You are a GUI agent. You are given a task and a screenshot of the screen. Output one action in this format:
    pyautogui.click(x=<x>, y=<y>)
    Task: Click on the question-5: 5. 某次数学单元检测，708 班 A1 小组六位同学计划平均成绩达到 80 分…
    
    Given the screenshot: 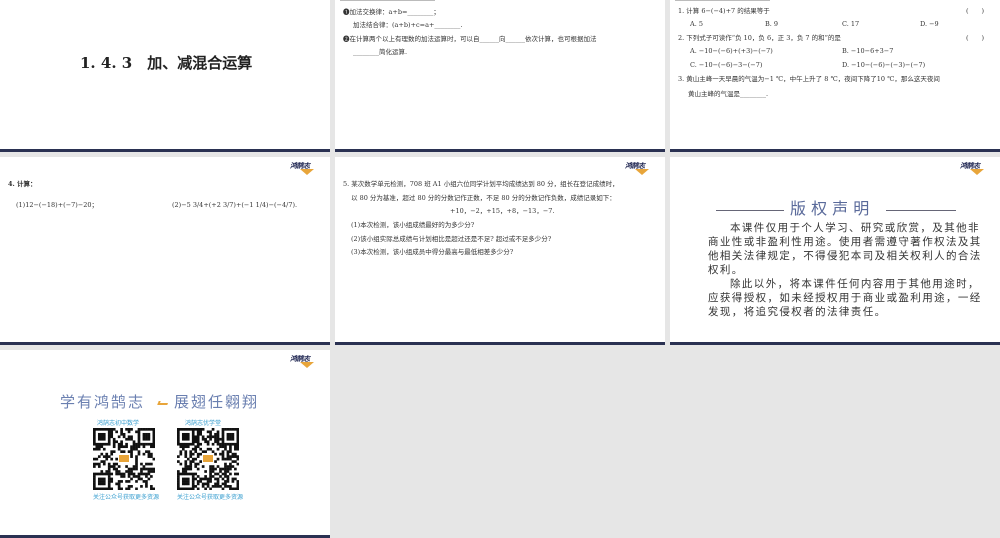 What is the action you would take?
    pyautogui.click(x=481, y=184)
    